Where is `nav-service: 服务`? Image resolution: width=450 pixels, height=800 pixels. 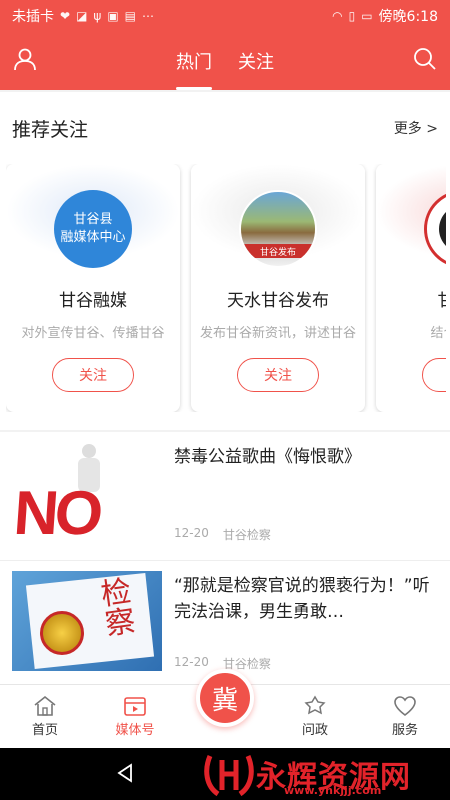
nav-service: 服务 is located at coordinates (405, 716).